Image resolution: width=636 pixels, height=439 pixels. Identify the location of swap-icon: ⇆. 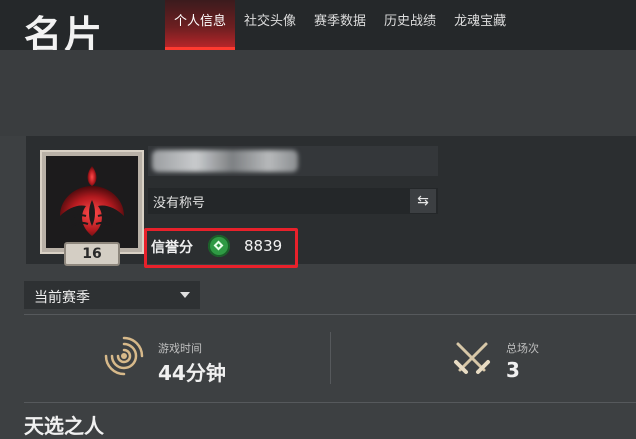
(423, 201).